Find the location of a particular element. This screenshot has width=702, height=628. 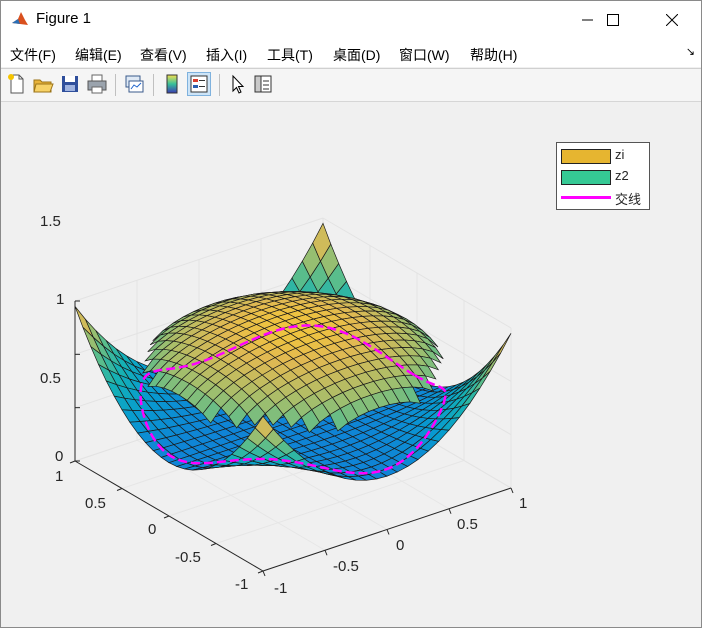

insert-colorbar-icon is located at coordinates (172, 84).